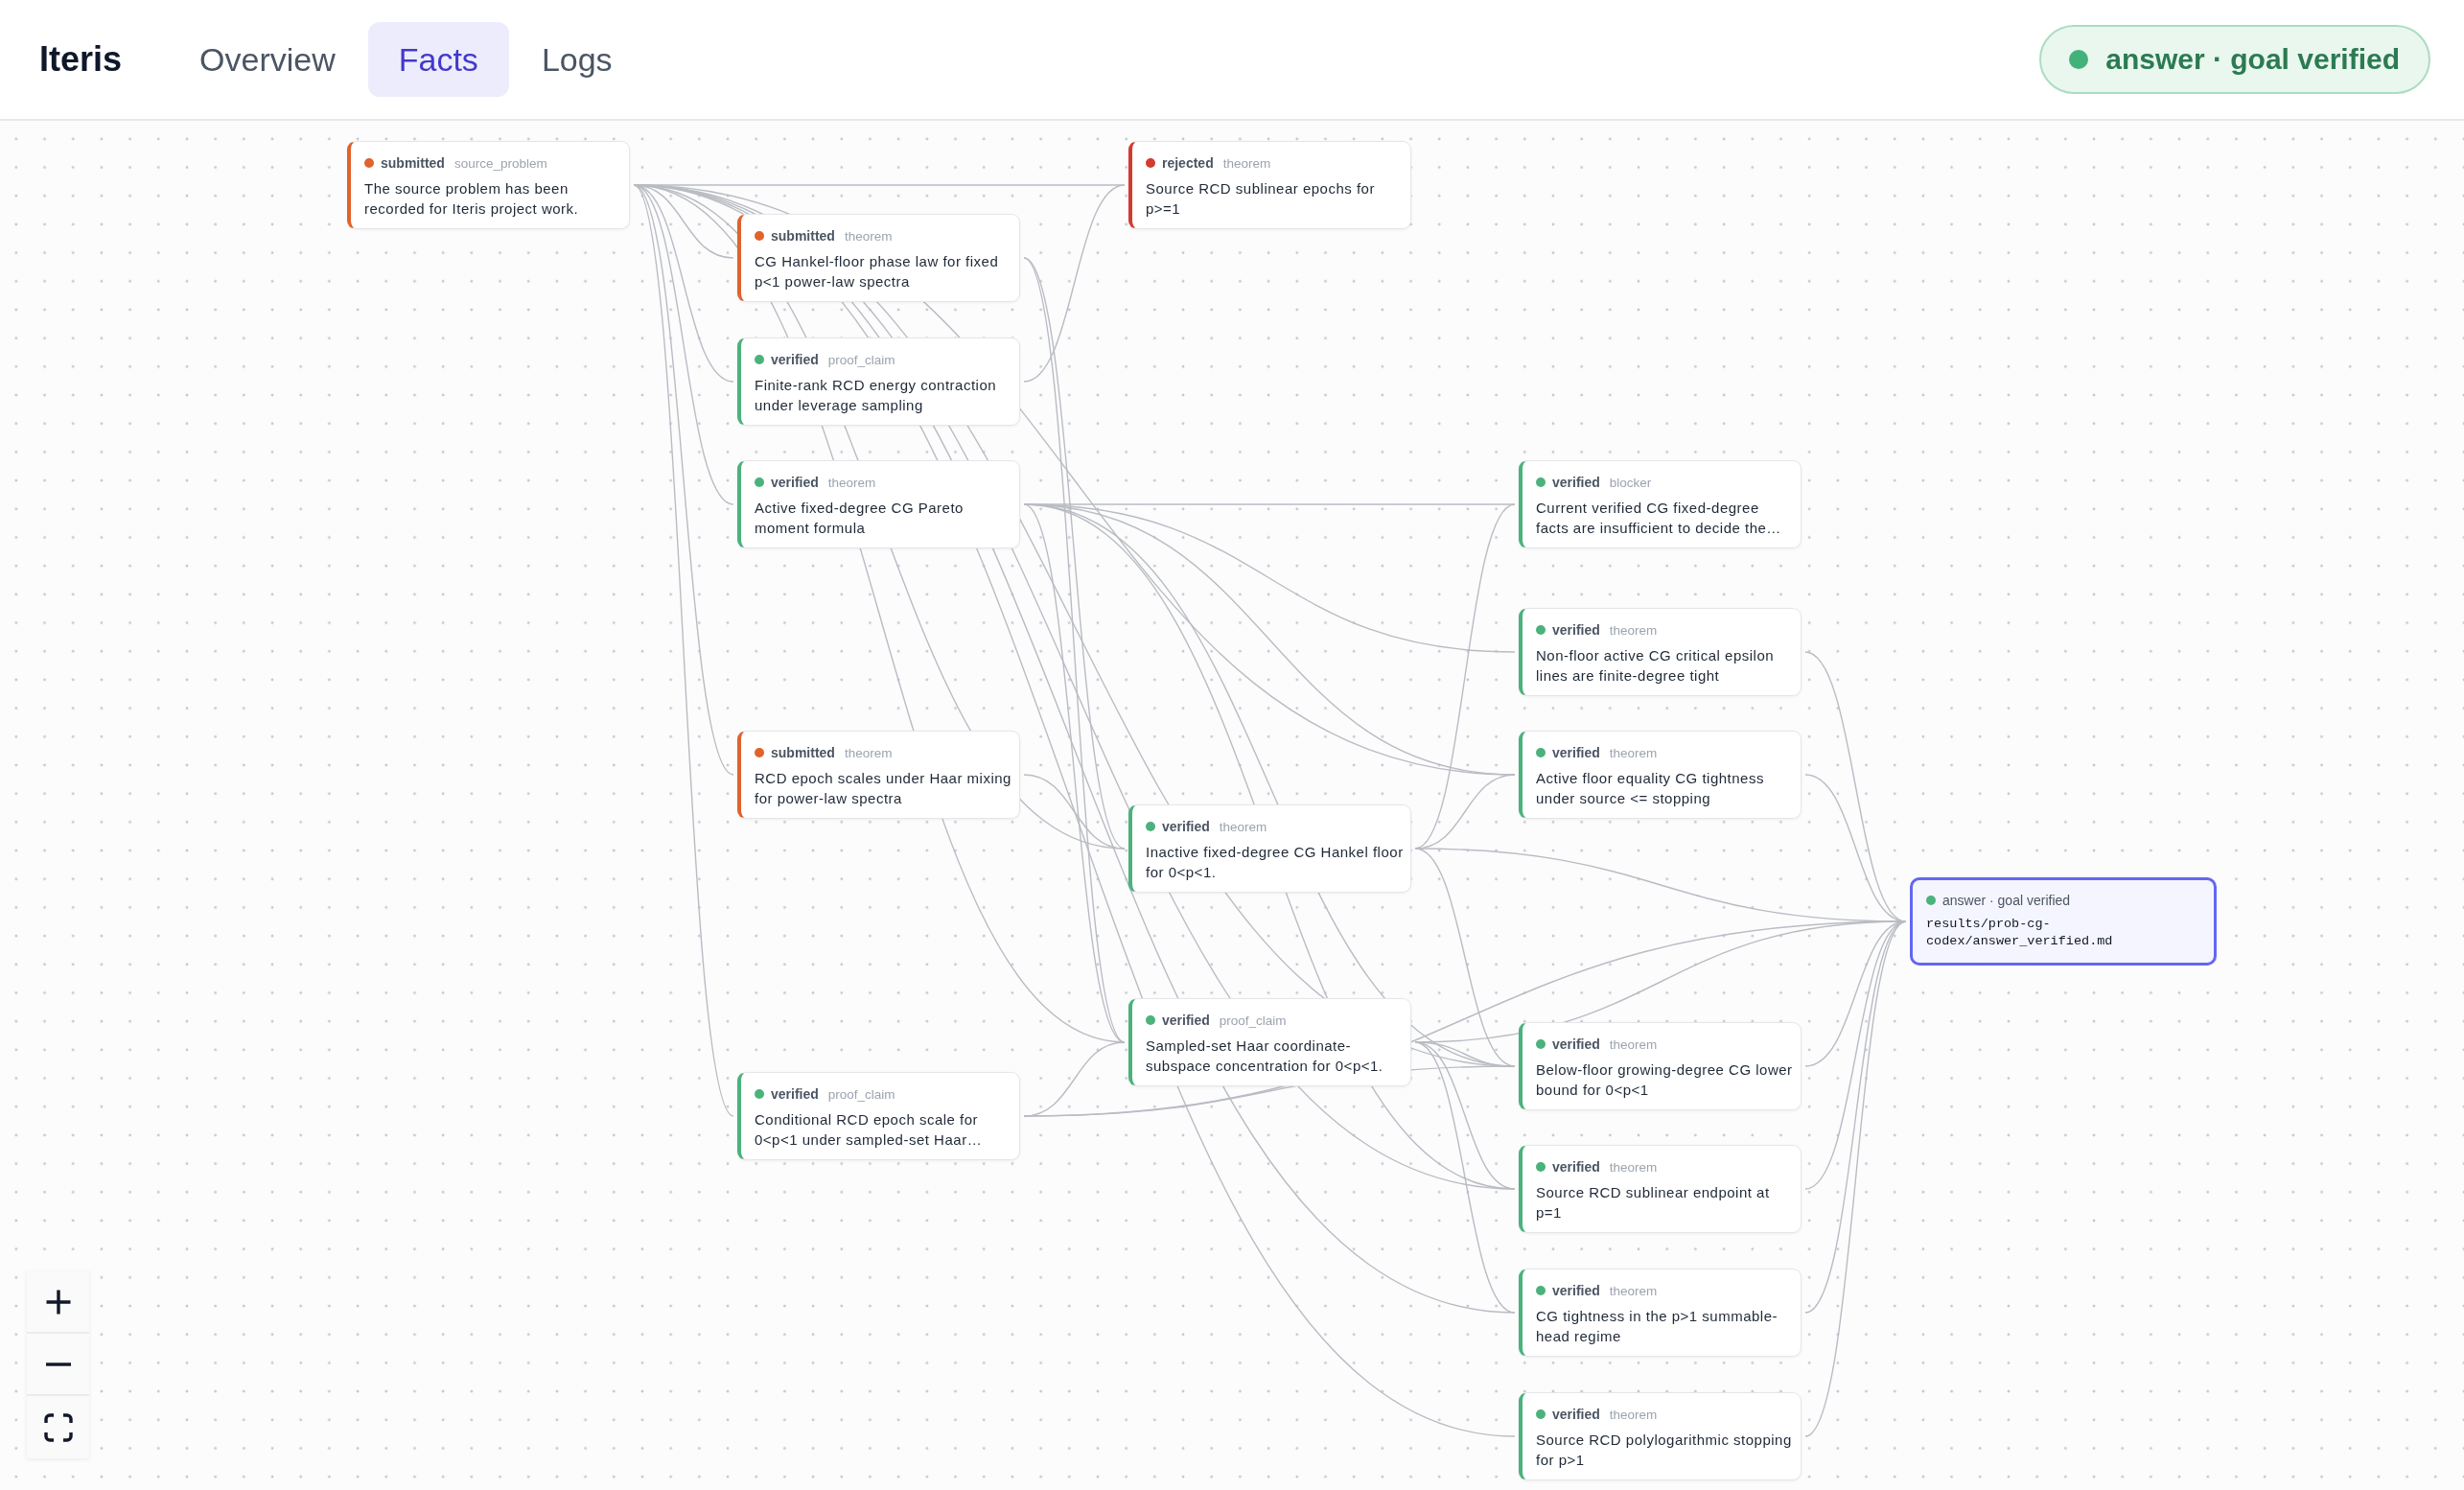 Image resolution: width=2464 pixels, height=1490 pixels. I want to click on fact-text: Active fixed-degree CG Pareto moment formula, so click(860, 518).